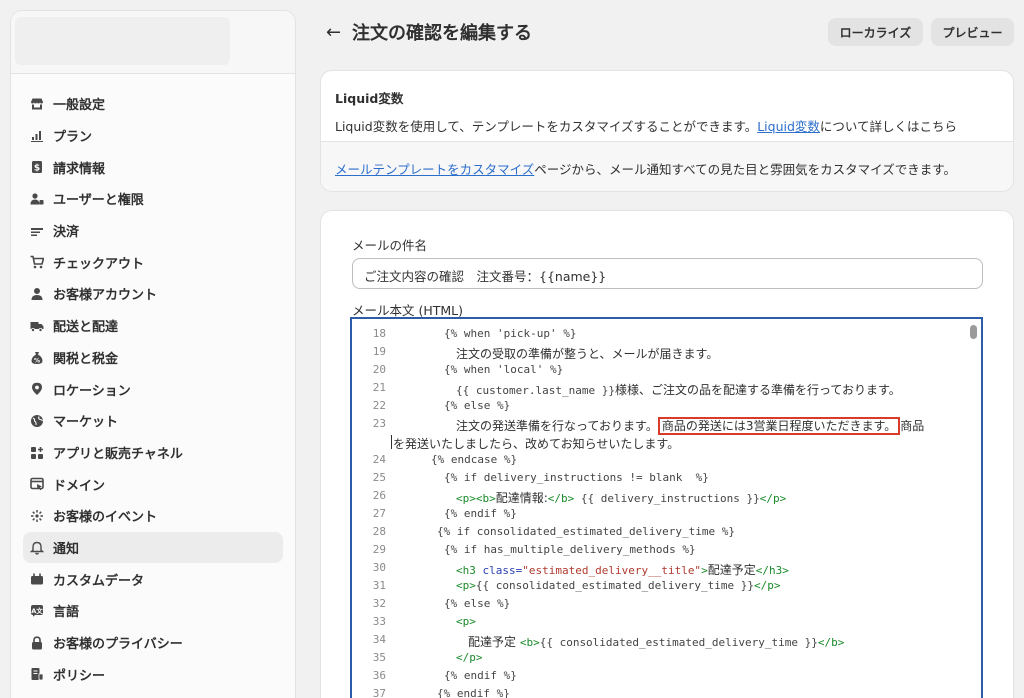 The image size is (1024, 698). What do you see at coordinates (105, 296) in the screenshot?
I see `sidebar-item-label: お客様アカウント` at bounding box center [105, 296].